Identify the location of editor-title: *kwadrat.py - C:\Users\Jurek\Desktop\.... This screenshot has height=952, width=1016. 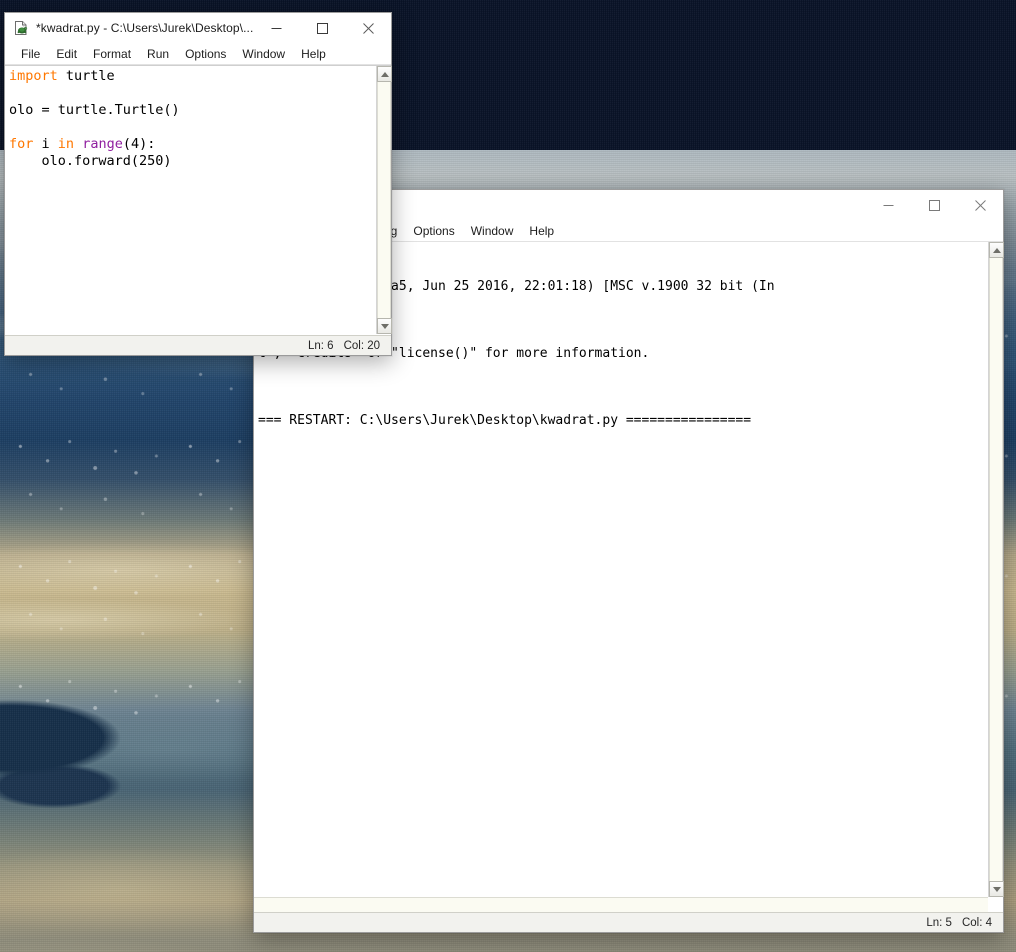
(144, 28).